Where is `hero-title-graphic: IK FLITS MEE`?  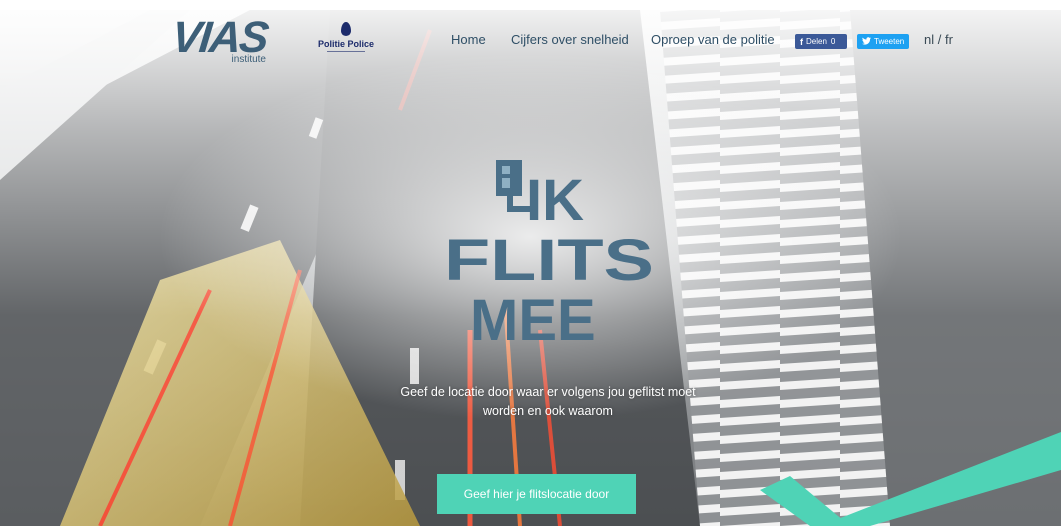 hero-title-graphic: IK FLITS MEE is located at coordinates (549, 255).